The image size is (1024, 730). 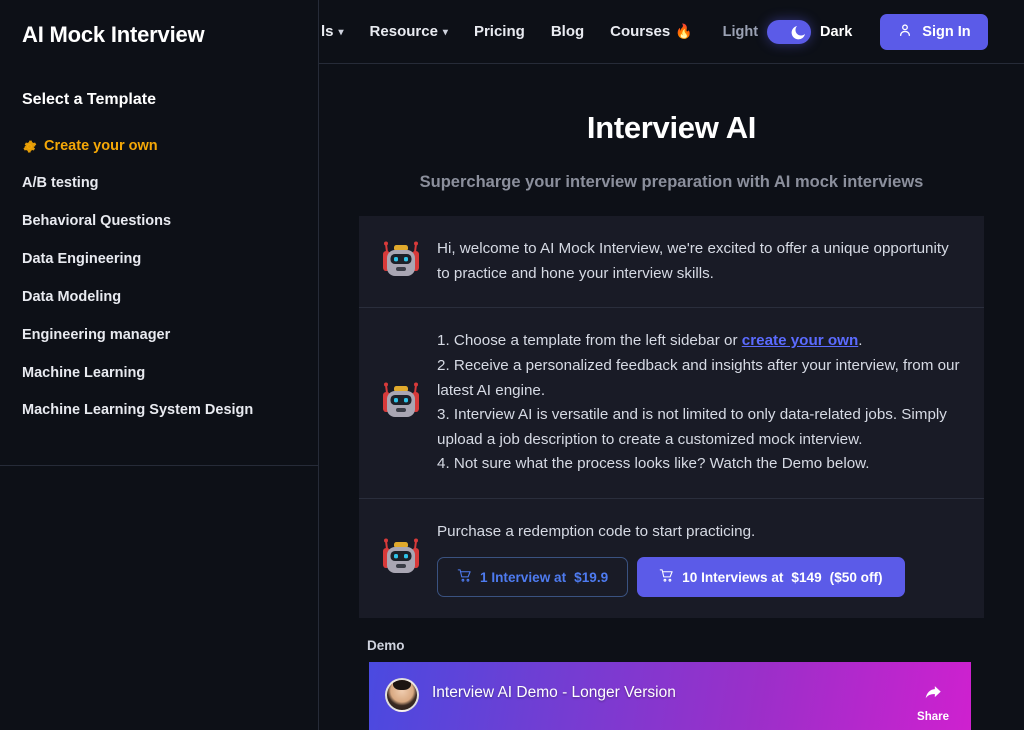 I want to click on nav-item-label: Blog, so click(x=567, y=31).